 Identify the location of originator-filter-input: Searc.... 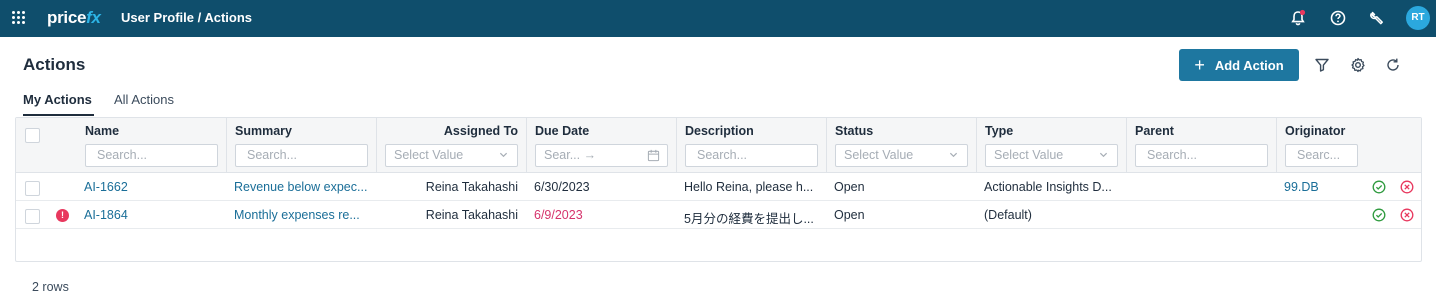
(1321, 155).